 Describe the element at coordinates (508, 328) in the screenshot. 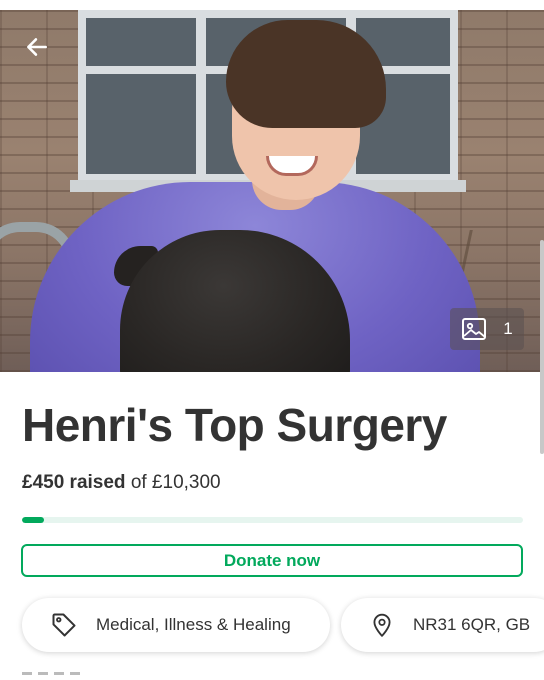

I see `photo-count: 1` at that location.